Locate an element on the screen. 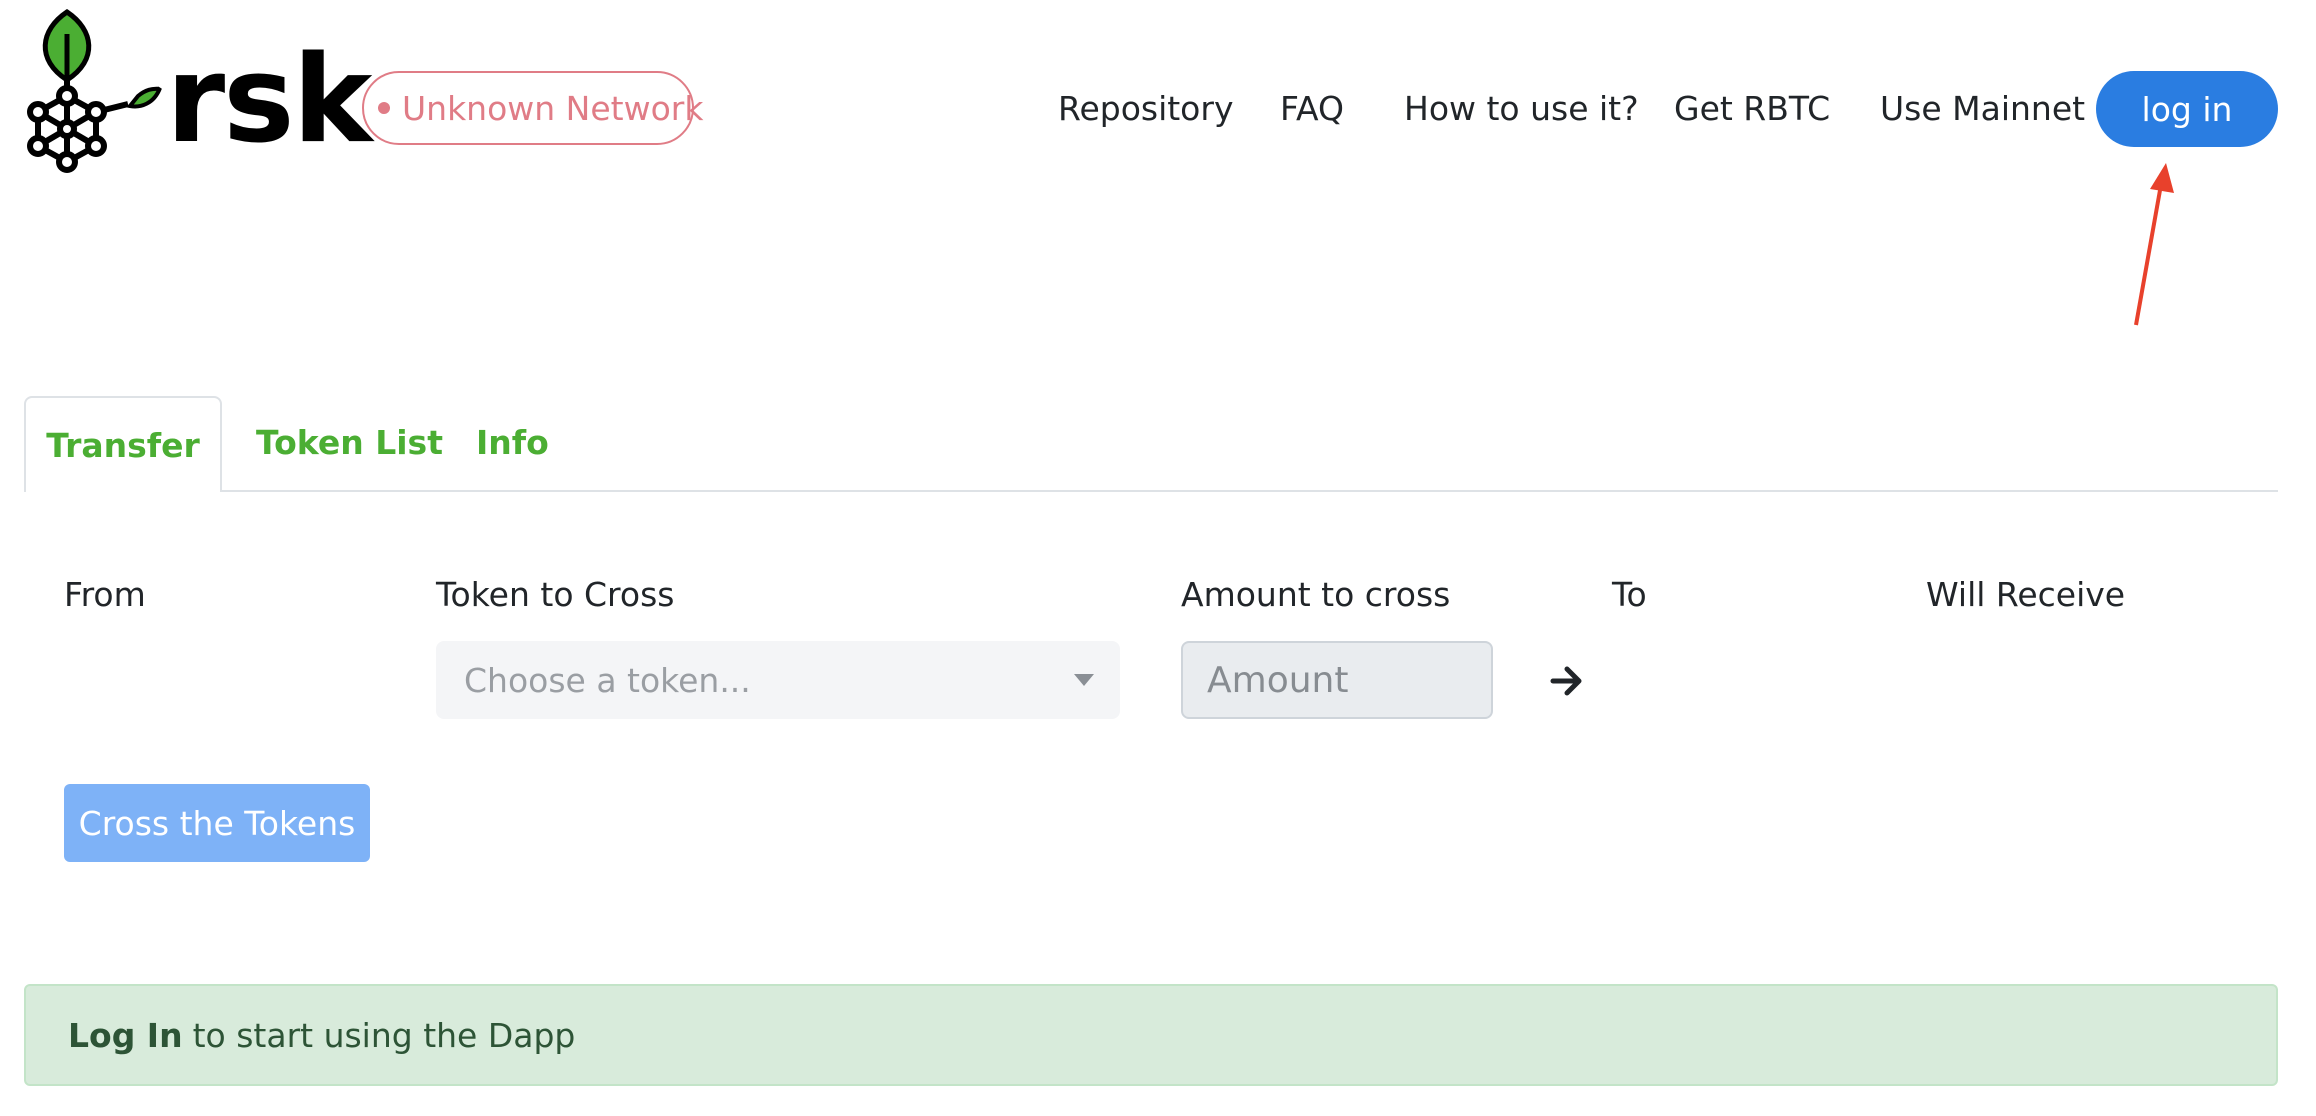 This screenshot has width=2316, height=1116. token-to-cross-label: Token to Cross is located at coordinates (555, 594).